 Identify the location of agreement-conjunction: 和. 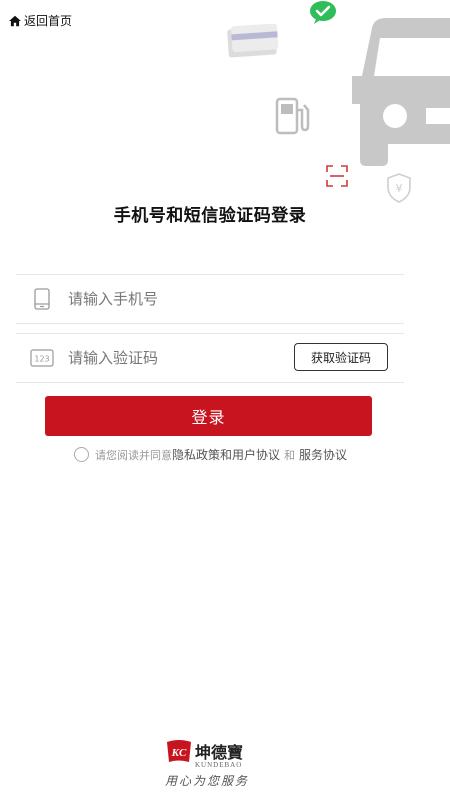
(290, 455).